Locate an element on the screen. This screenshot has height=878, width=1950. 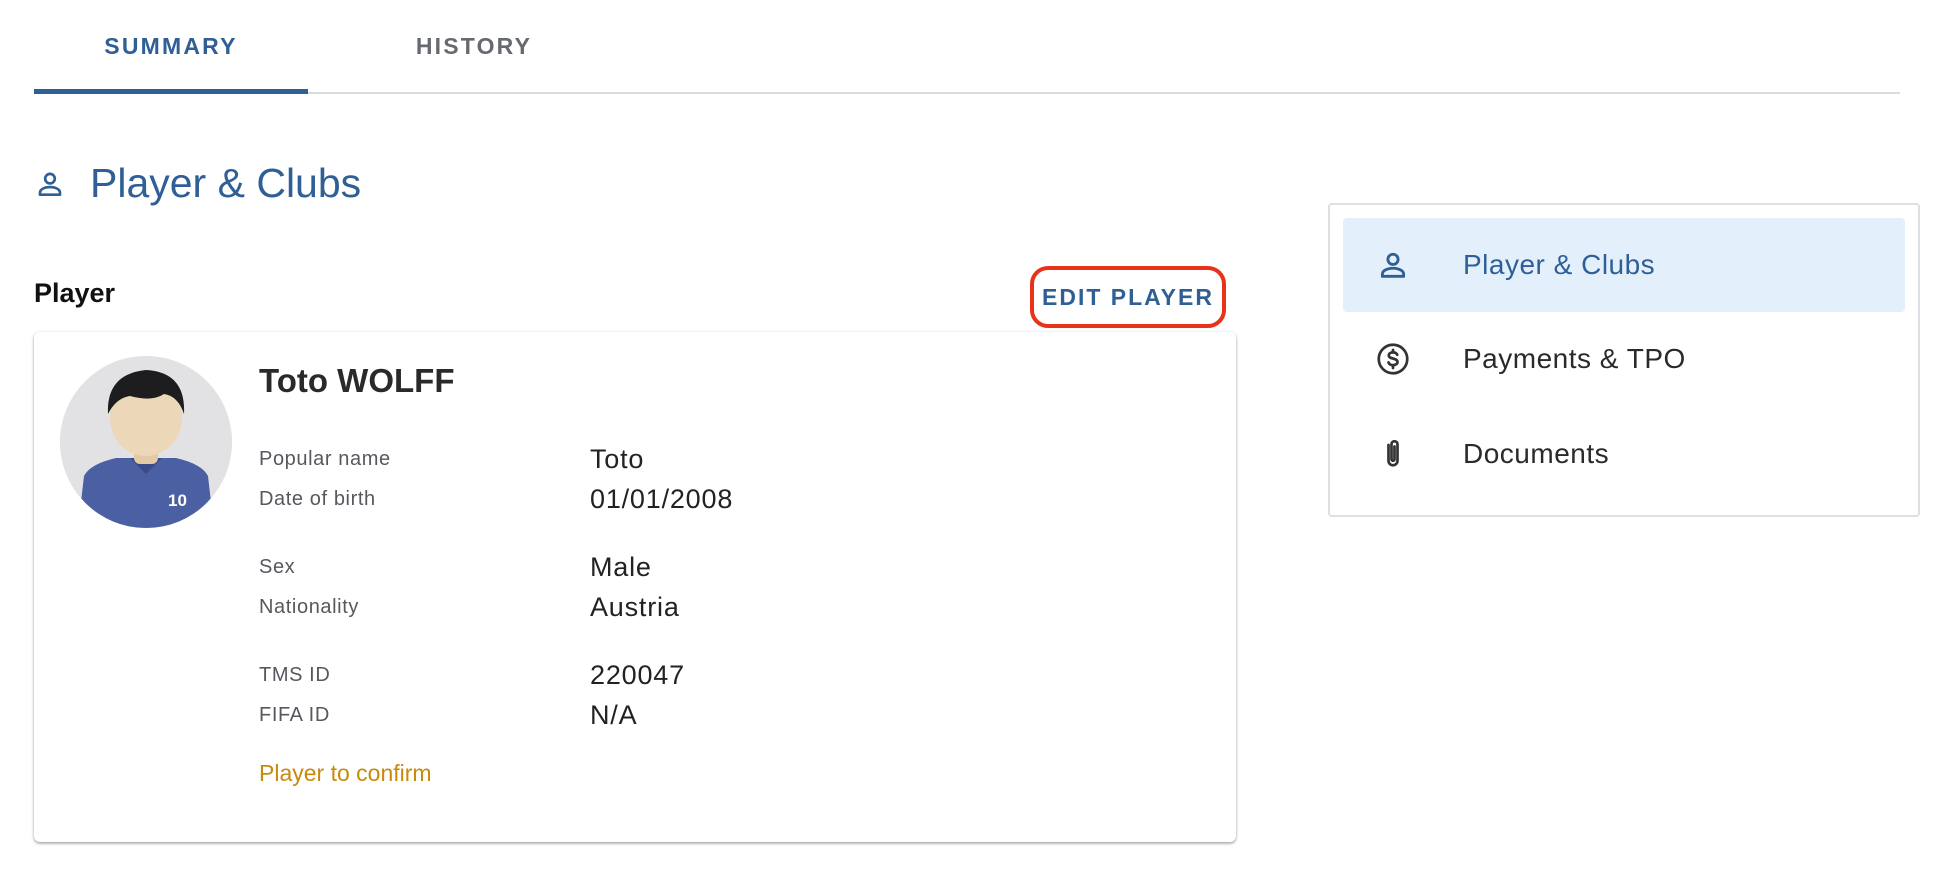
section-heading: Player & Clubs is located at coordinates (197, 183).